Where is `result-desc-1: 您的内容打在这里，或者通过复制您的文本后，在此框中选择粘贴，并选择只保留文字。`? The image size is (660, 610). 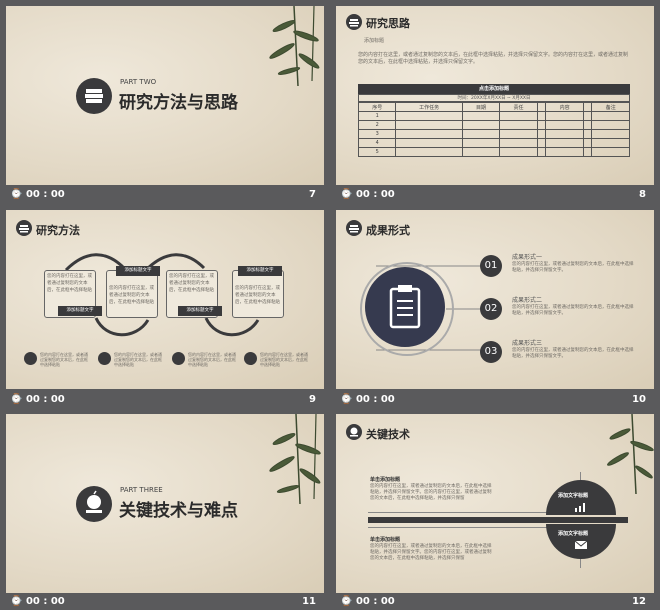
result-desc-1: 您的内容打在这里，或者通过复制您的文本后，在此框中选择粘贴，并选择只保留文字。 is located at coordinates (573, 267).